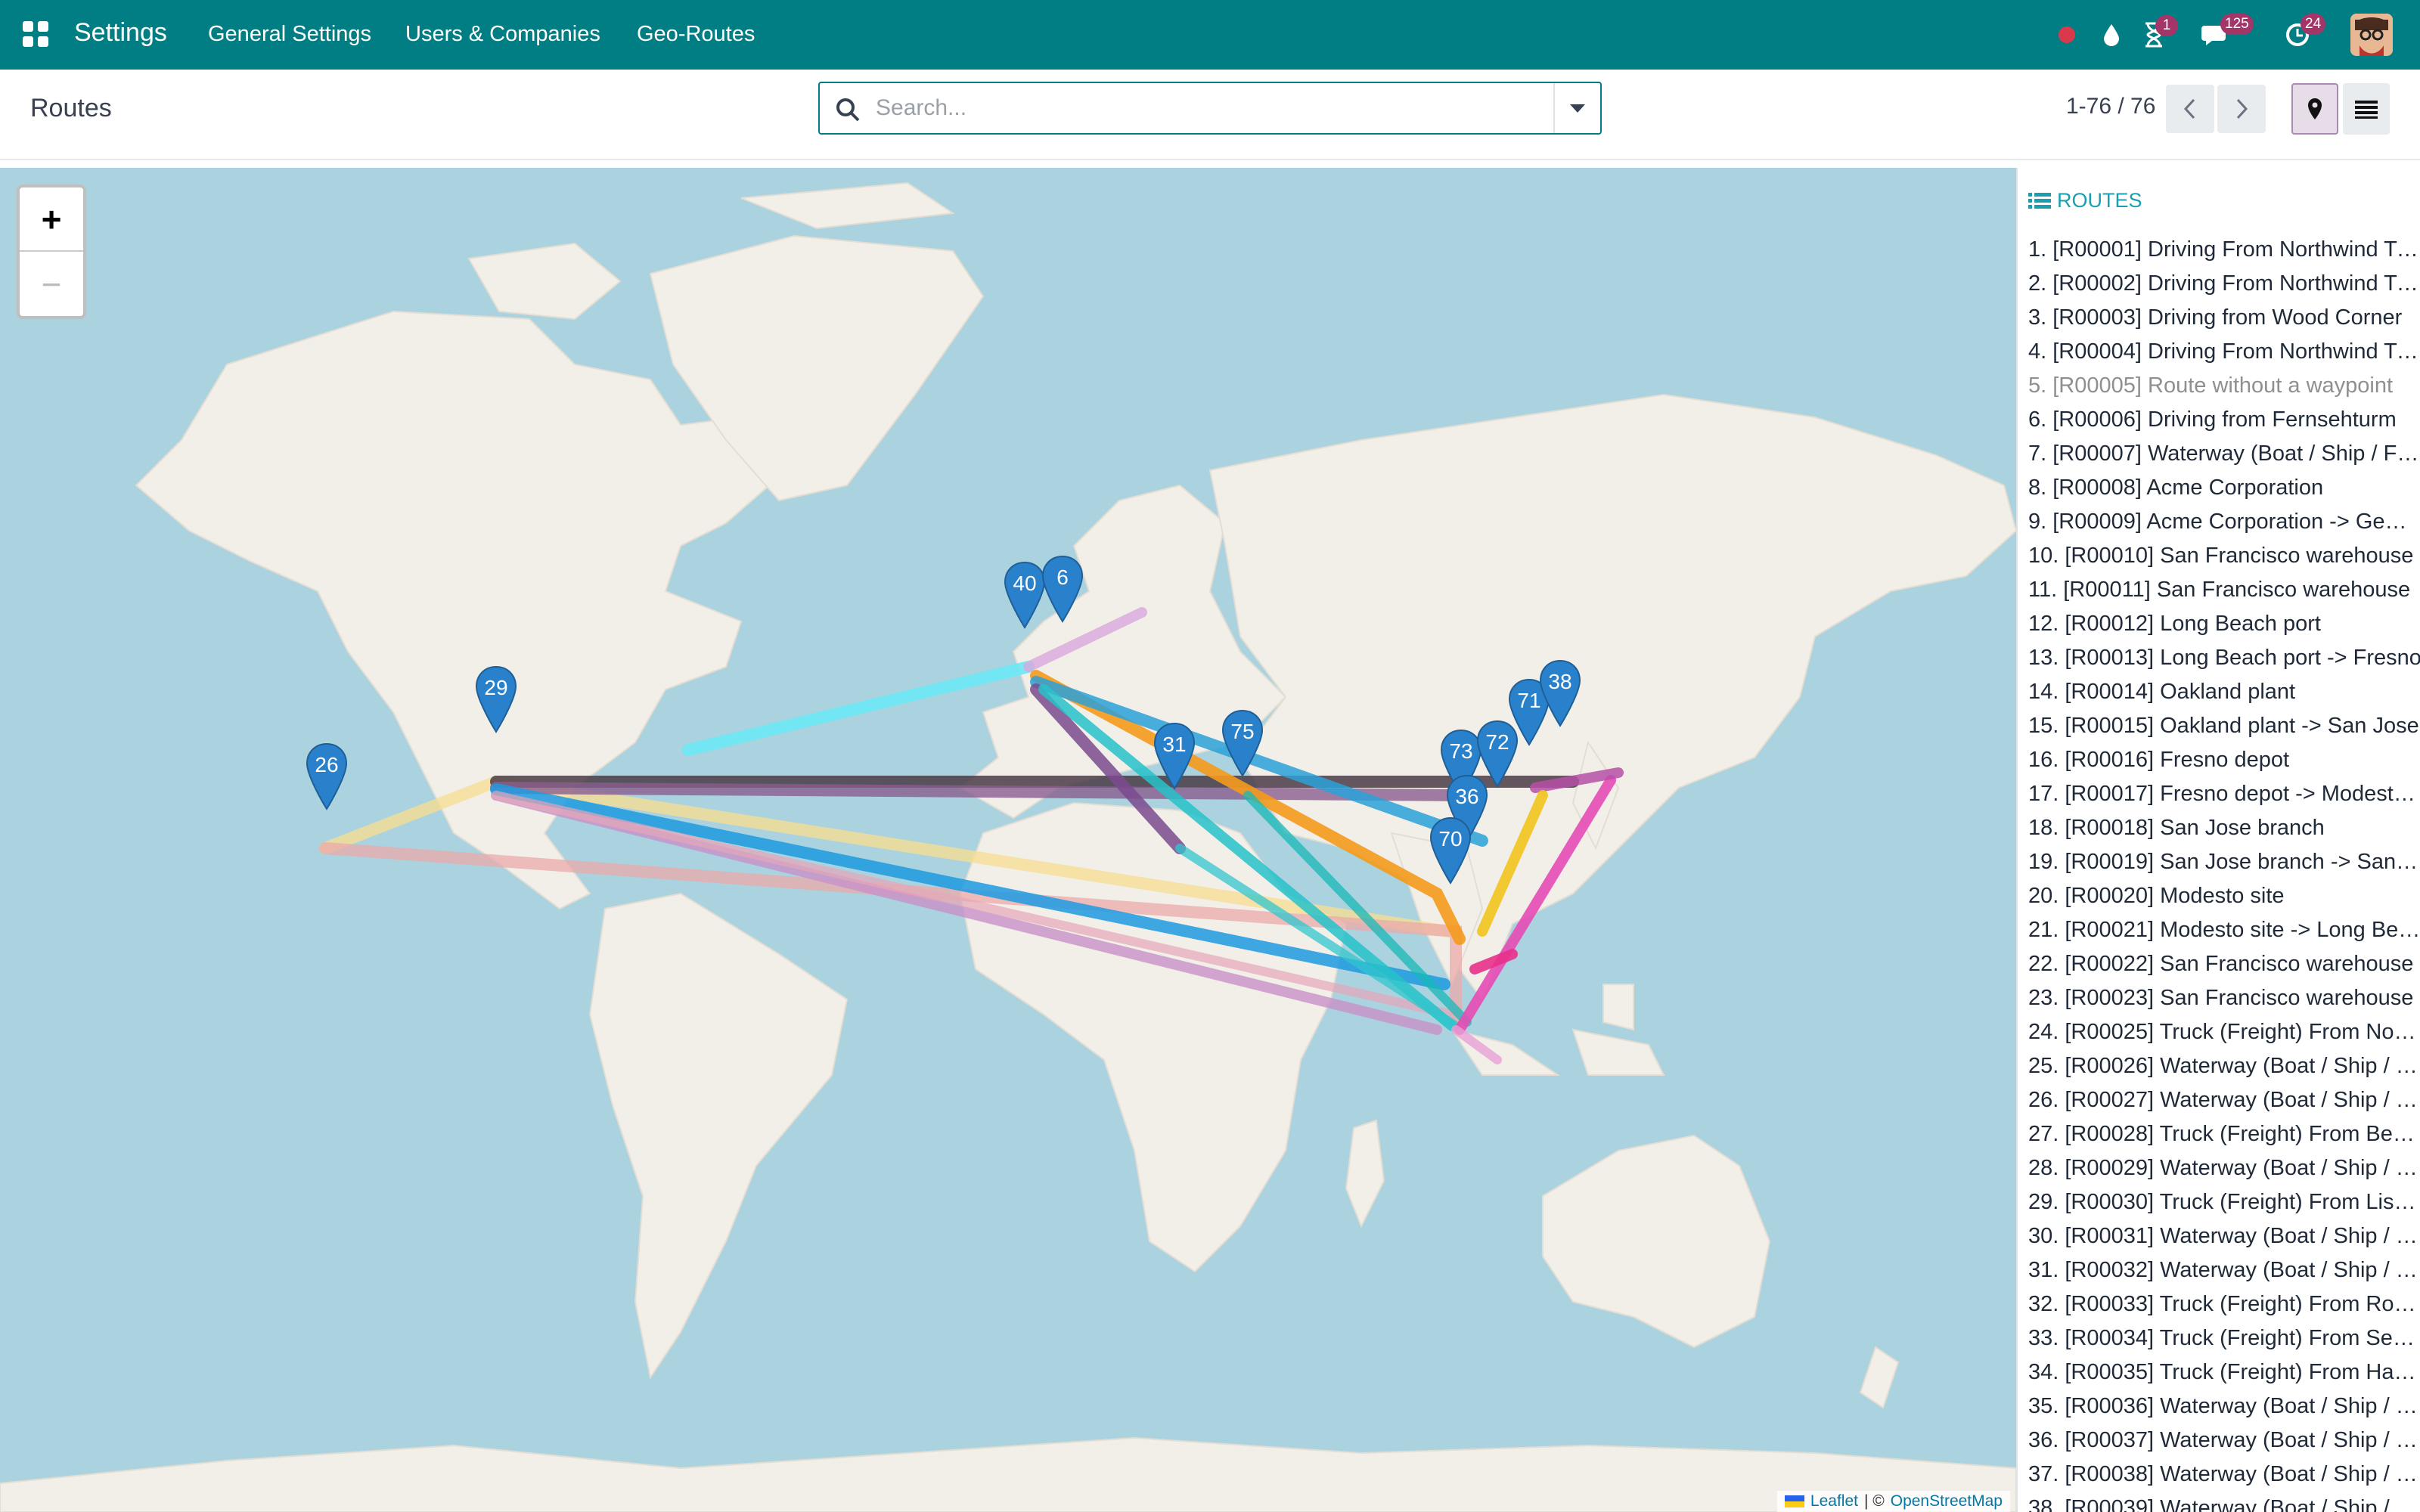  What do you see at coordinates (1216, 108) in the screenshot?
I see `search-input` at bounding box center [1216, 108].